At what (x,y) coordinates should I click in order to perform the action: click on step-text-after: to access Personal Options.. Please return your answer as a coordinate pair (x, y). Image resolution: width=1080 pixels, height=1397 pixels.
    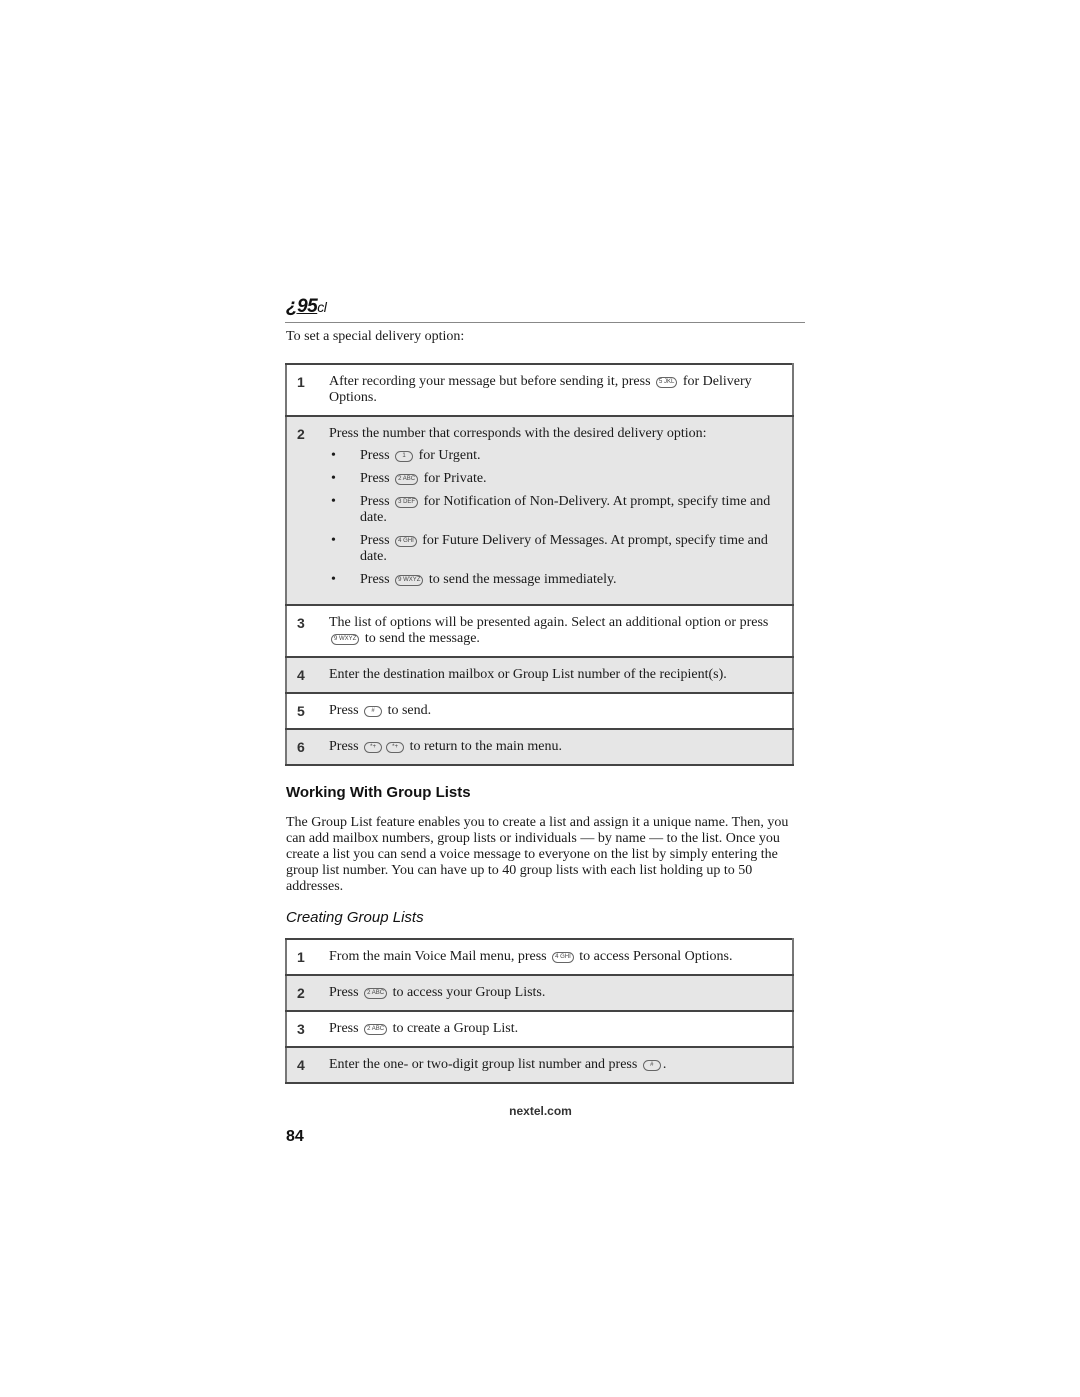
    Looking at the image, I should click on (654, 956).